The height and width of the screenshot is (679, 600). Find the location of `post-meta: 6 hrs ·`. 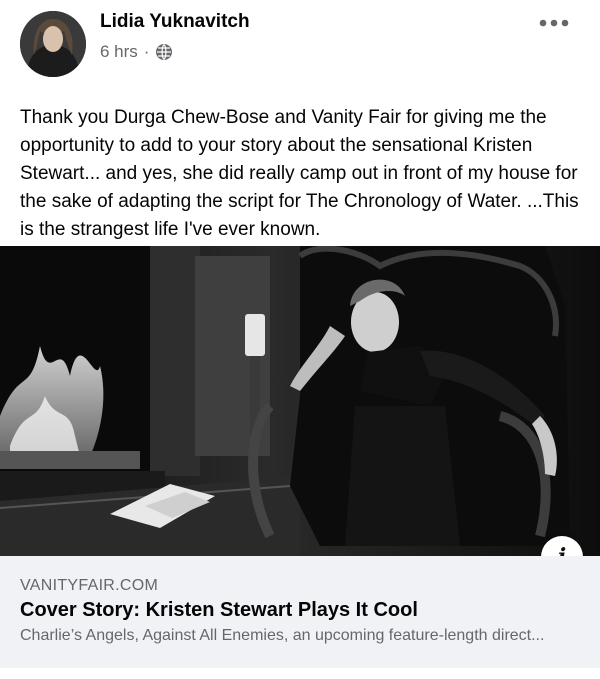

post-meta: 6 hrs · is located at coordinates (136, 52).